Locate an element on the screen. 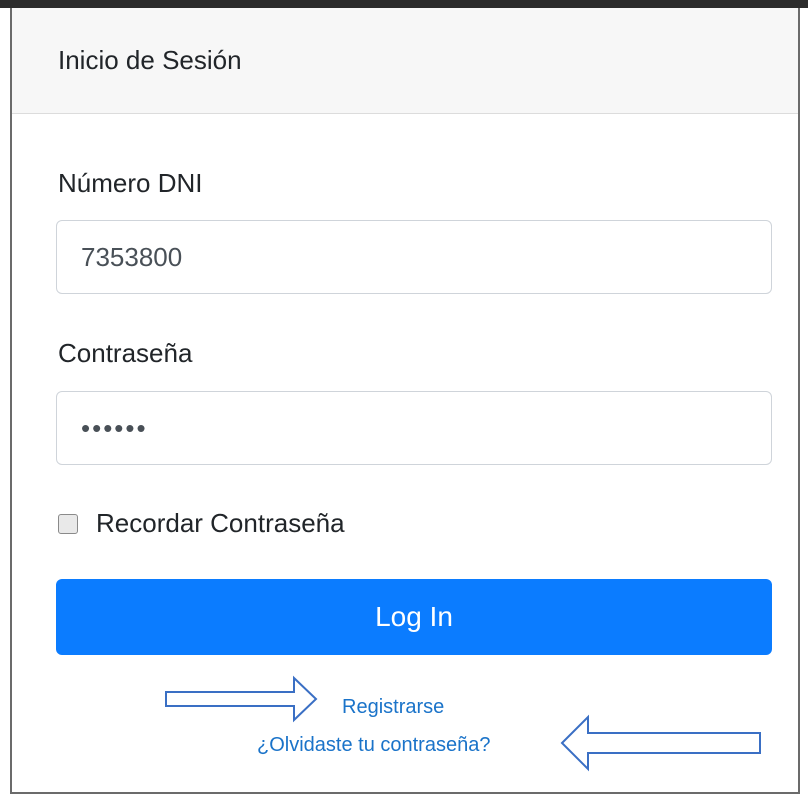  remember-checkbox is located at coordinates (68, 523).